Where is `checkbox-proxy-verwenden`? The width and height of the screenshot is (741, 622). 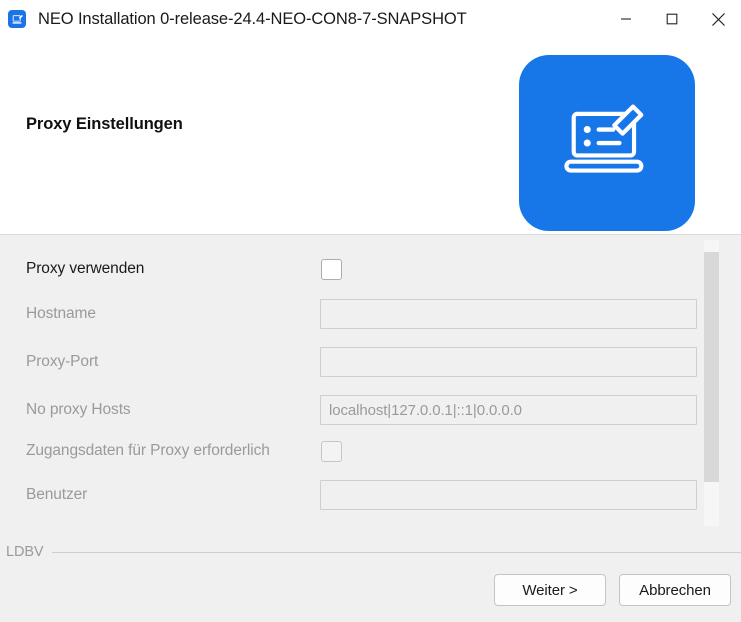
checkbox-proxy-verwenden is located at coordinates (331, 269).